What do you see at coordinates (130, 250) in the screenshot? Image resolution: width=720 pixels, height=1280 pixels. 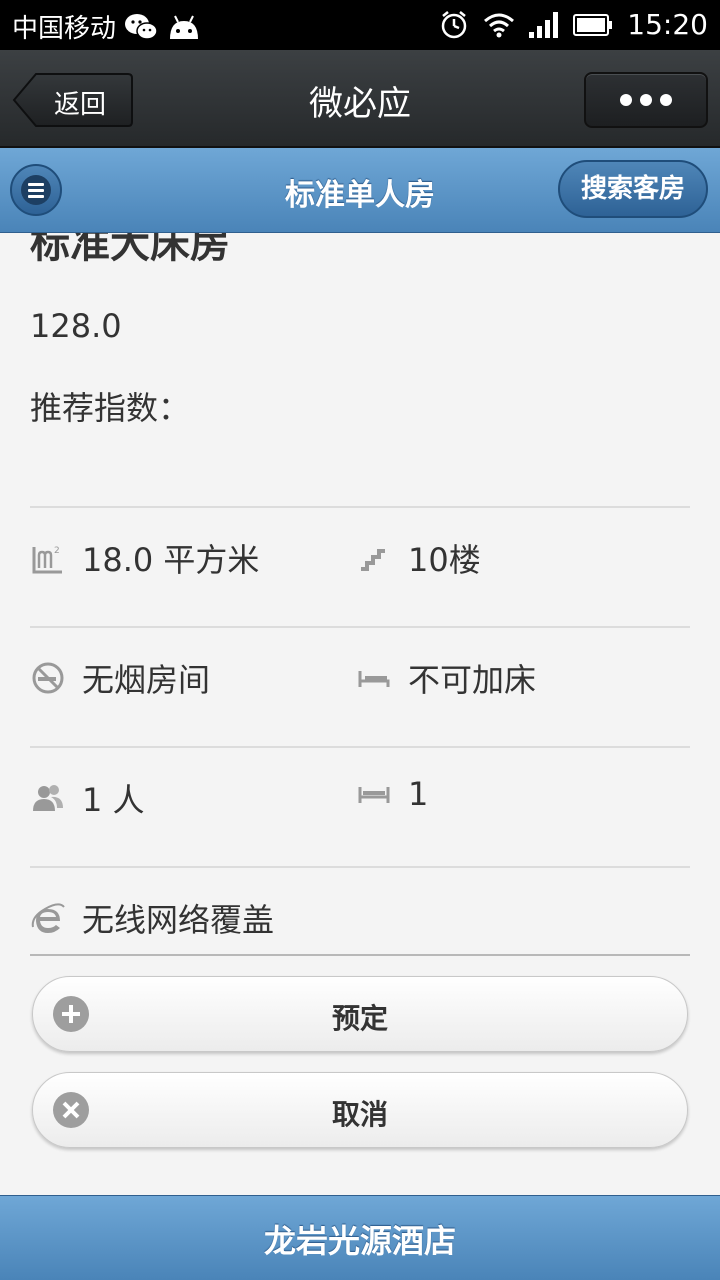 I see `room-name: 标准大床房` at bounding box center [130, 250].